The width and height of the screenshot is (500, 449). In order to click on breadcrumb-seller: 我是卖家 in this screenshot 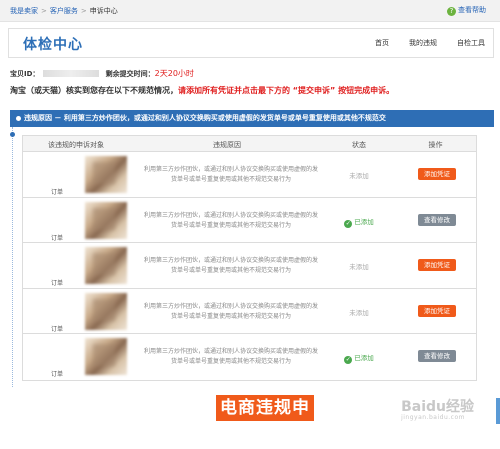, I will do `click(24, 11)`.